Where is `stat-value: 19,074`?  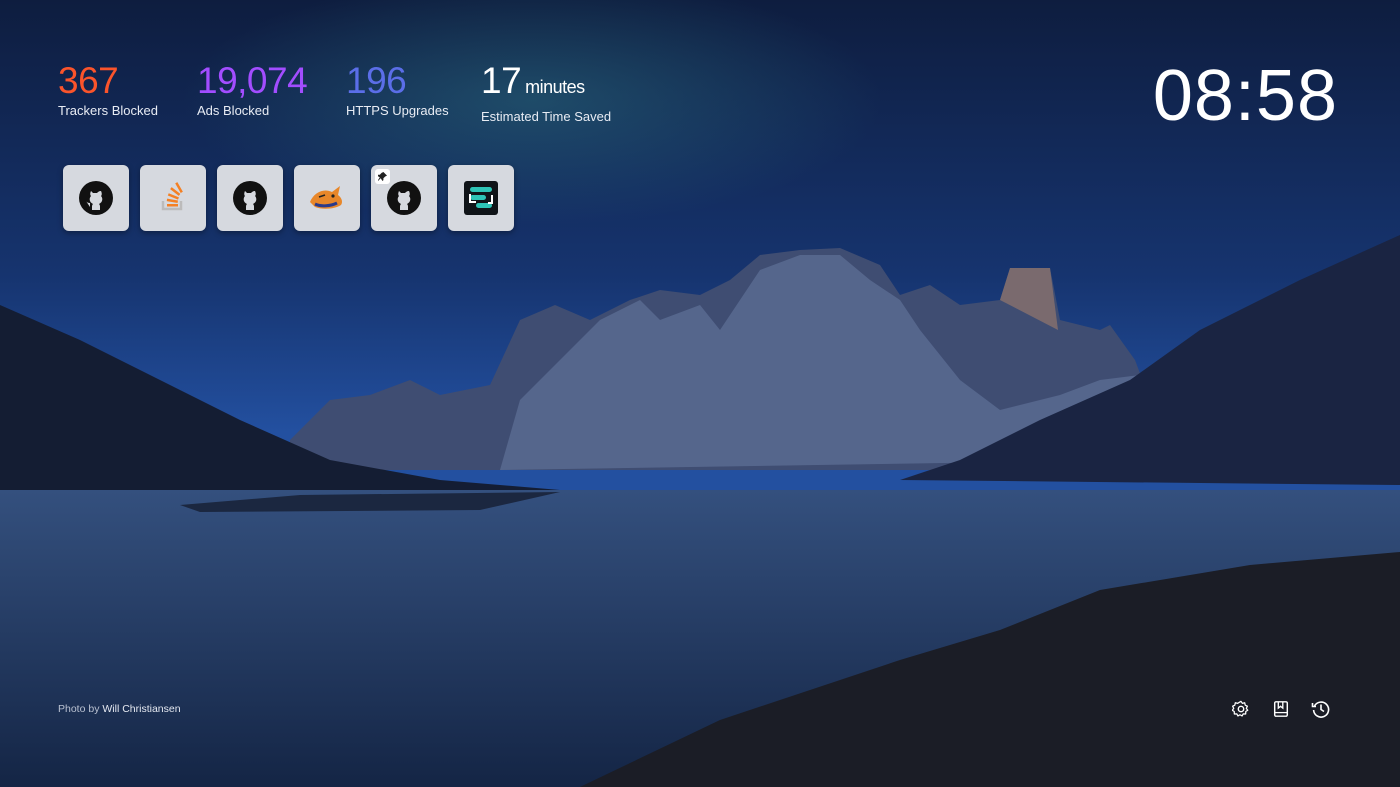 stat-value: 19,074 is located at coordinates (252, 80).